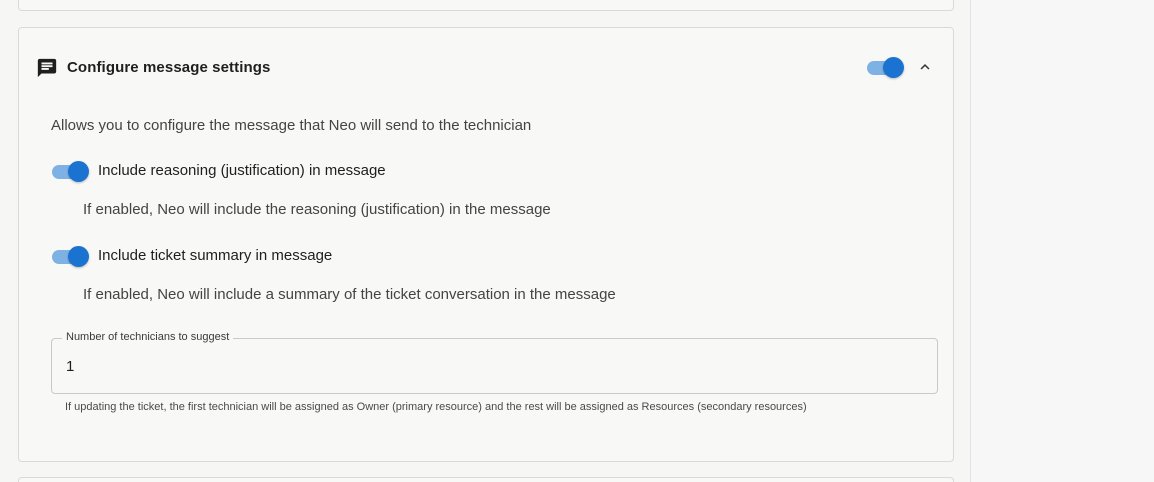 This screenshot has width=1154, height=482. I want to click on technicians-count-label: Number of technicians to suggest, so click(148, 337).